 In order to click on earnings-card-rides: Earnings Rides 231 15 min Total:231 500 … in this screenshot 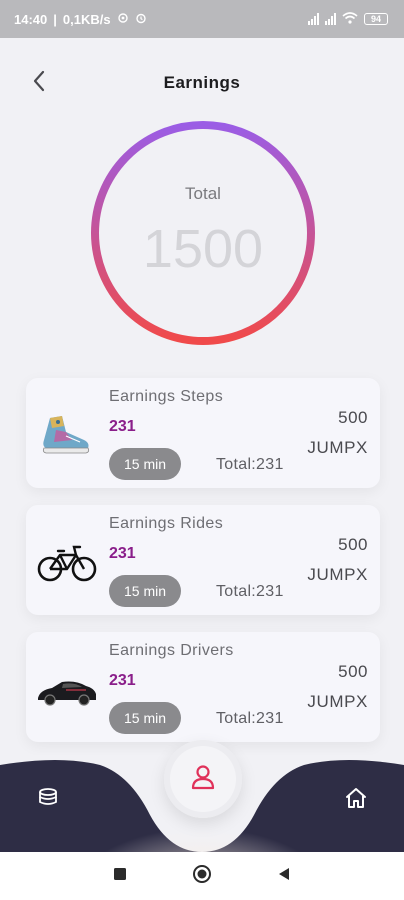, I will do `click(203, 560)`.